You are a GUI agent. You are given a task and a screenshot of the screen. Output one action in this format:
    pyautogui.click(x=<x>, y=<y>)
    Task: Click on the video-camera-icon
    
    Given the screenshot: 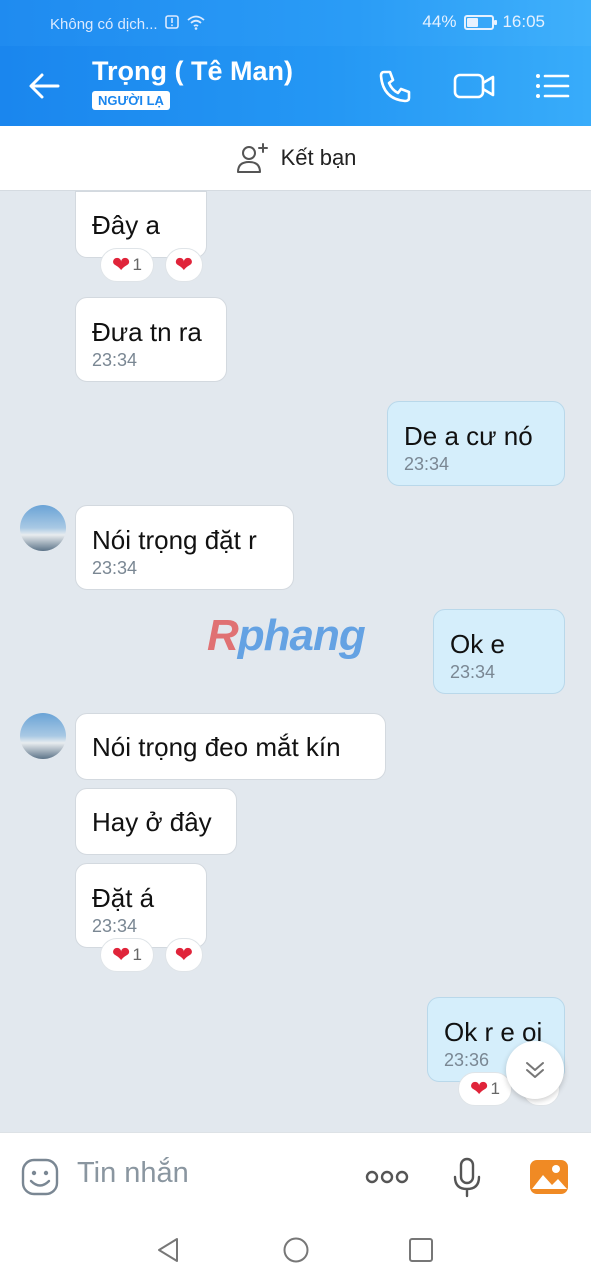 What is the action you would take?
    pyautogui.click(x=474, y=86)
    